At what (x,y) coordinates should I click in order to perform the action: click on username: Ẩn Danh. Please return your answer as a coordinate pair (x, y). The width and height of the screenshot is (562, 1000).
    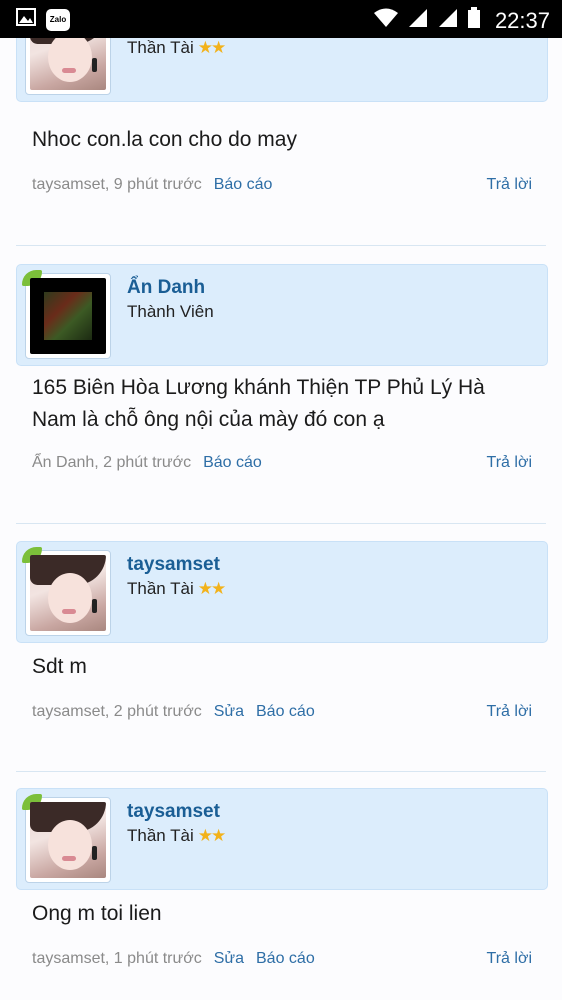
    Looking at the image, I should click on (166, 288).